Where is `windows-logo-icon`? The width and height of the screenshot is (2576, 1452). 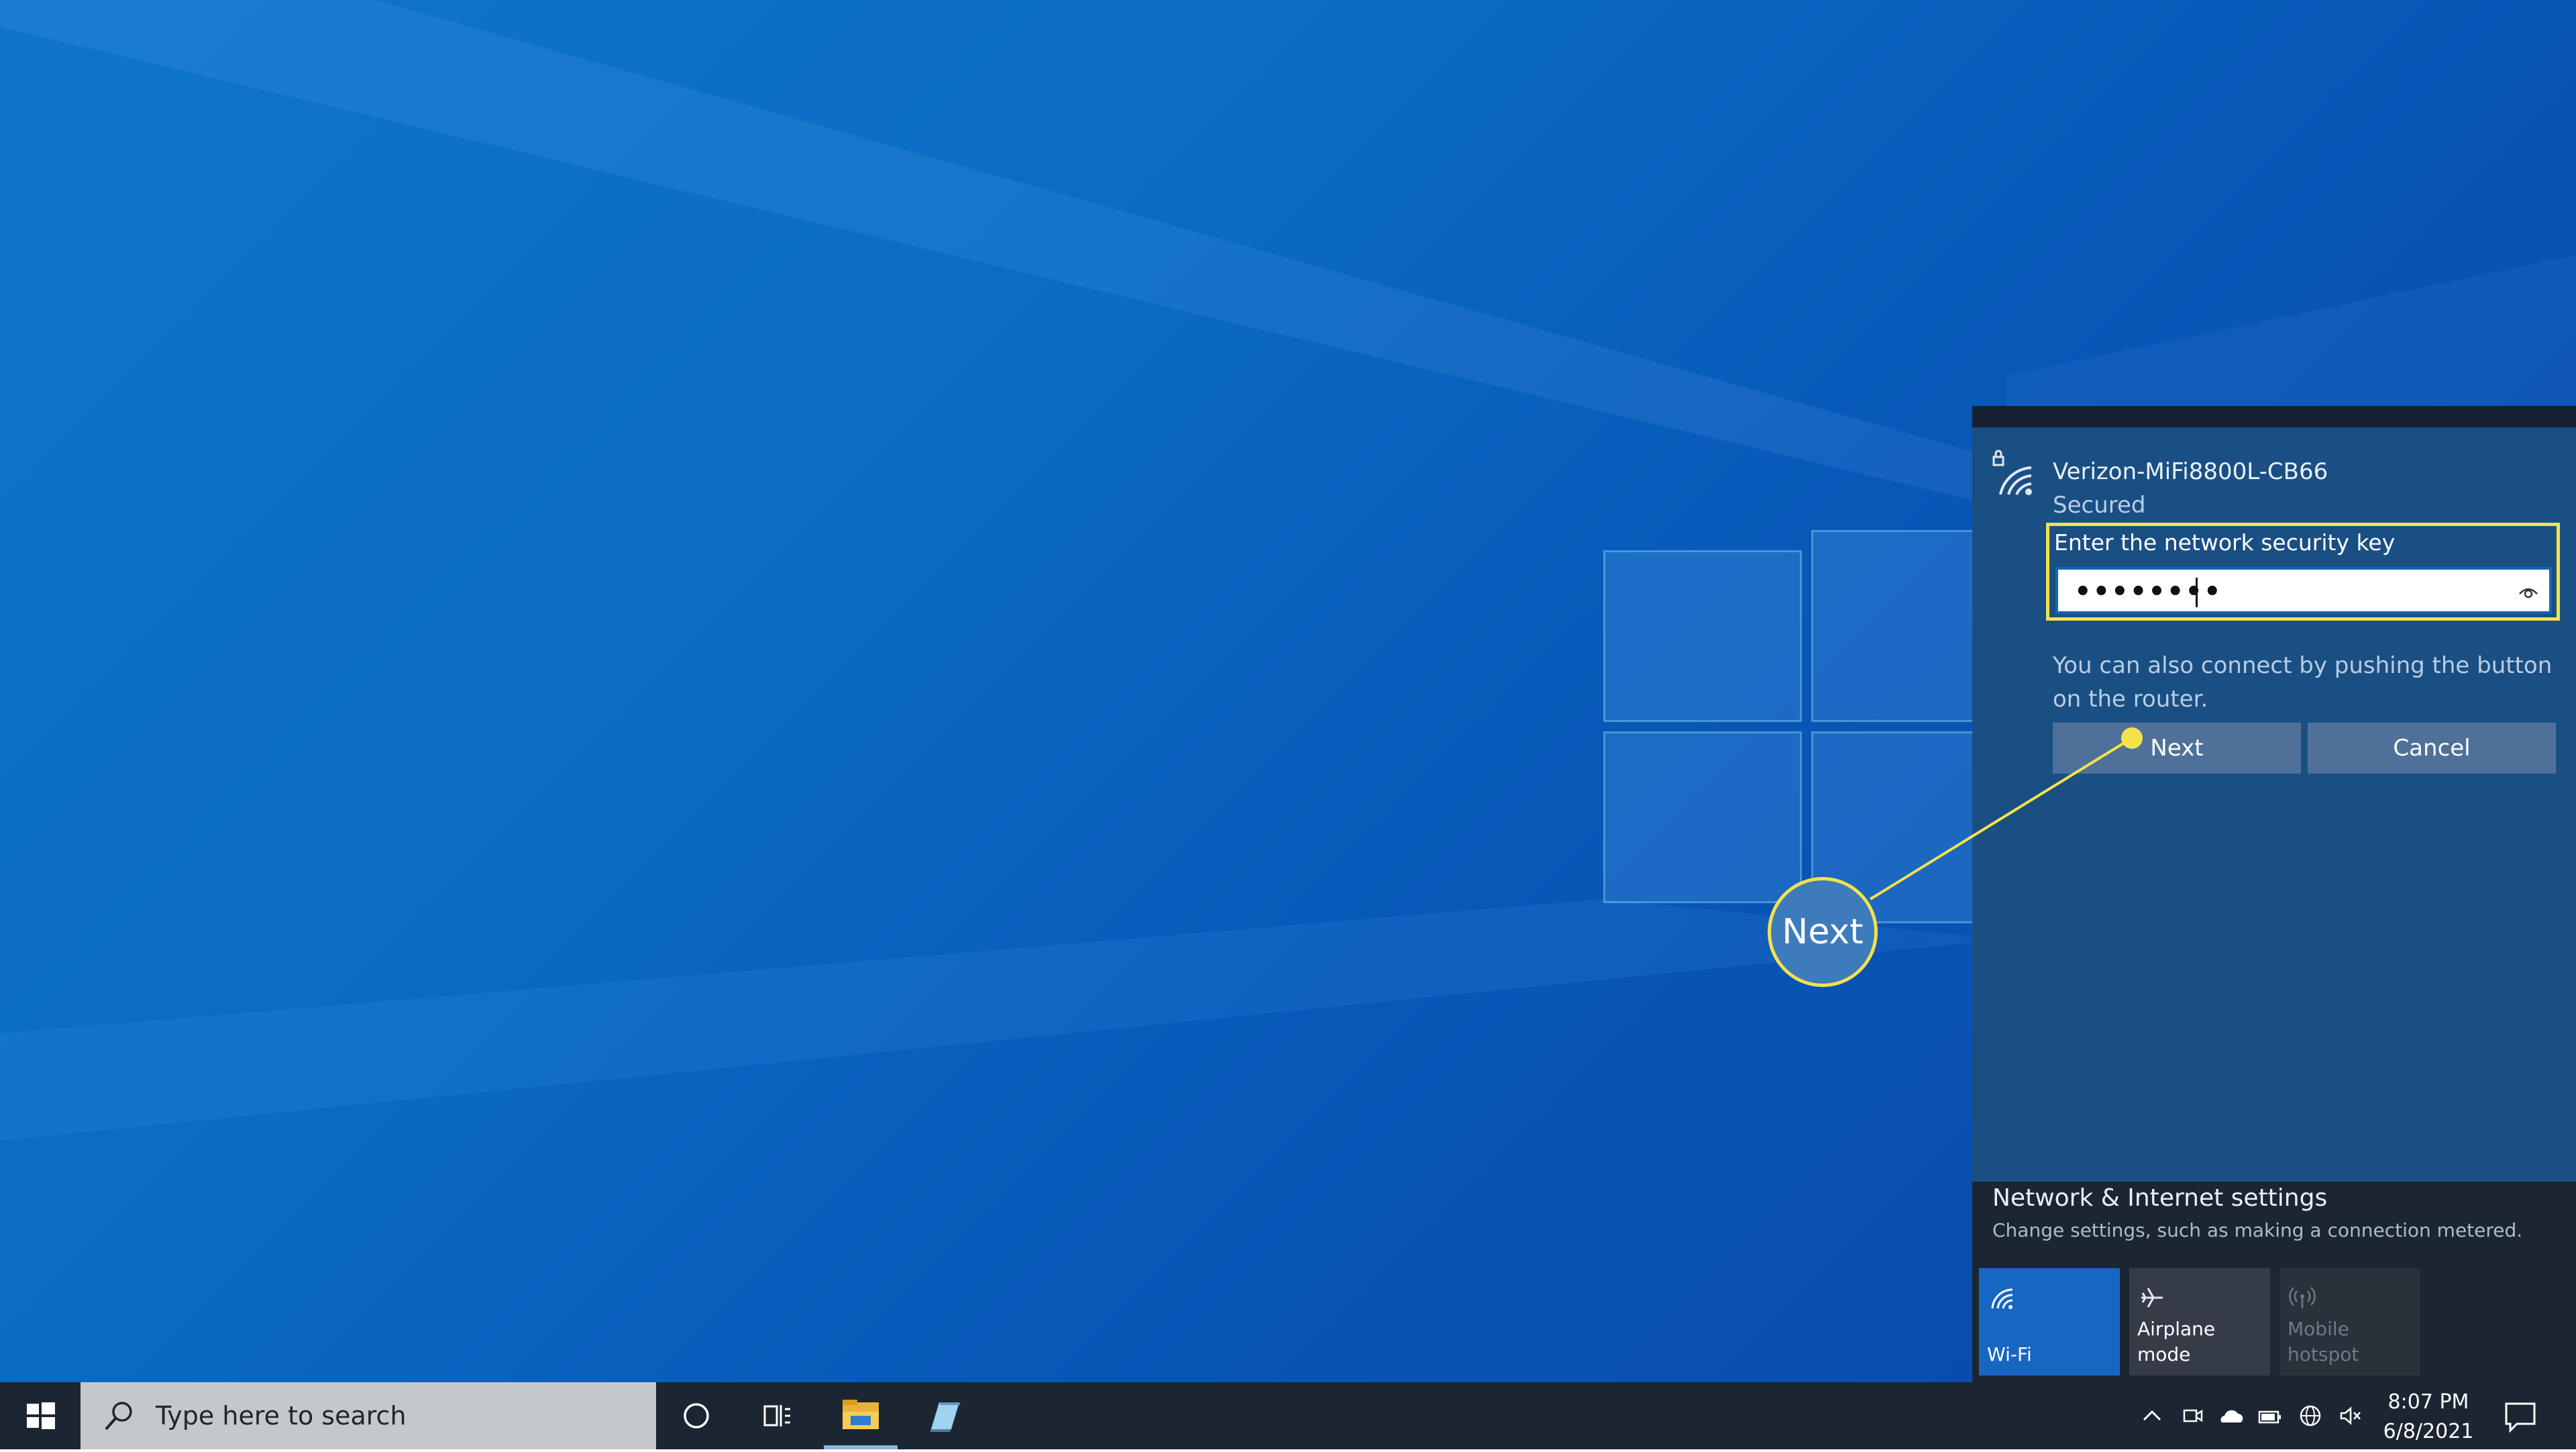
windows-logo-icon is located at coordinates (41, 1416).